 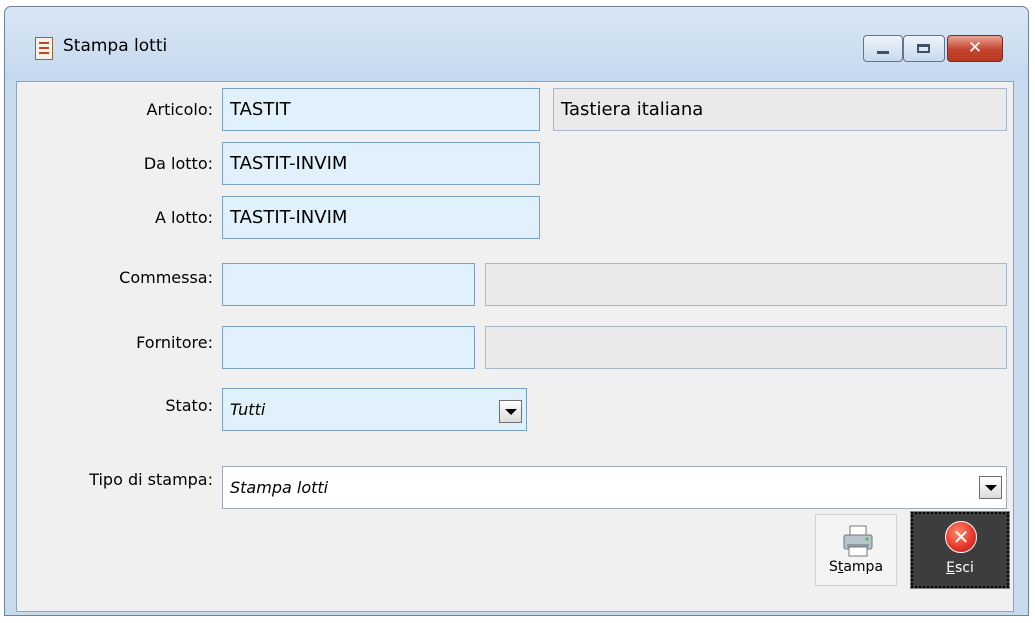 I want to click on esci-button-label: Esci, so click(x=960, y=568).